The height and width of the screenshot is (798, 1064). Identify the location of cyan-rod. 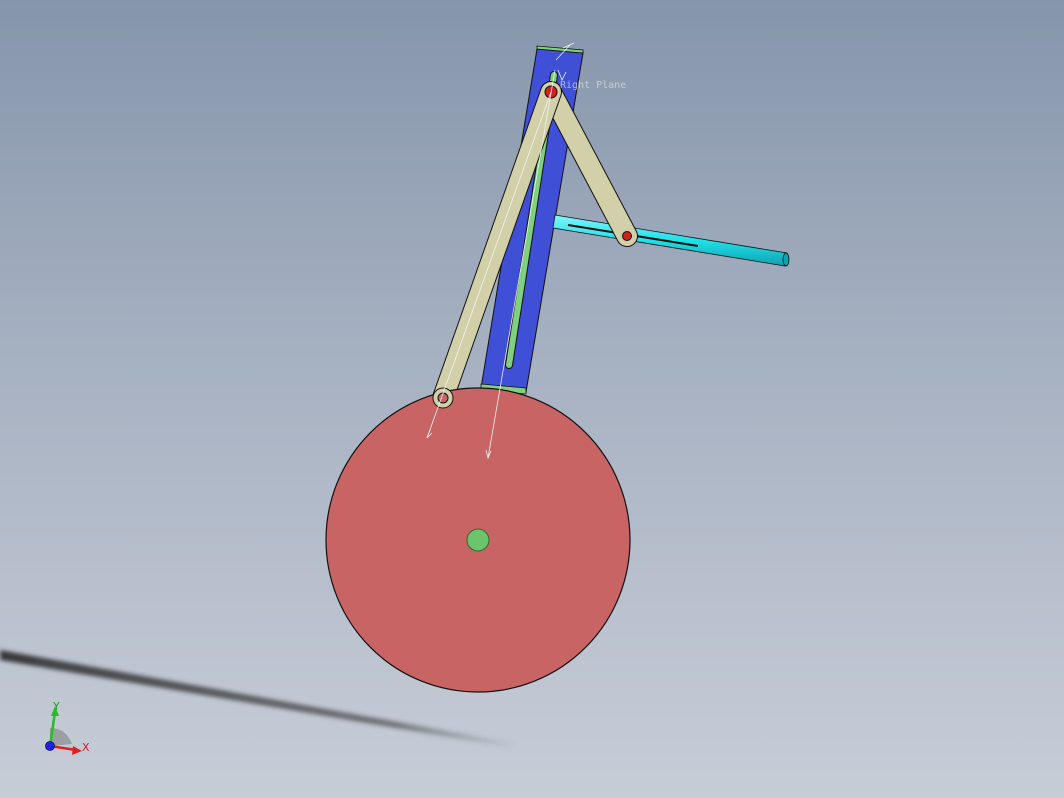
(671, 240).